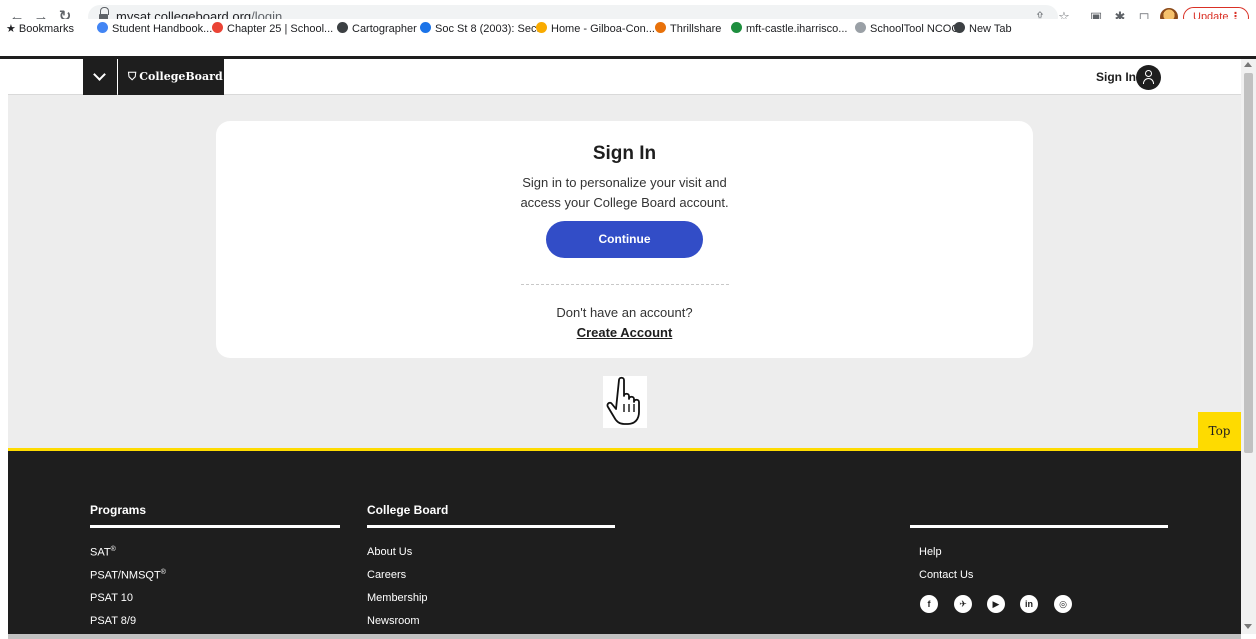 The image size is (1256, 639). What do you see at coordinates (624, 332) in the screenshot?
I see `create-account-link: Create Account` at bounding box center [624, 332].